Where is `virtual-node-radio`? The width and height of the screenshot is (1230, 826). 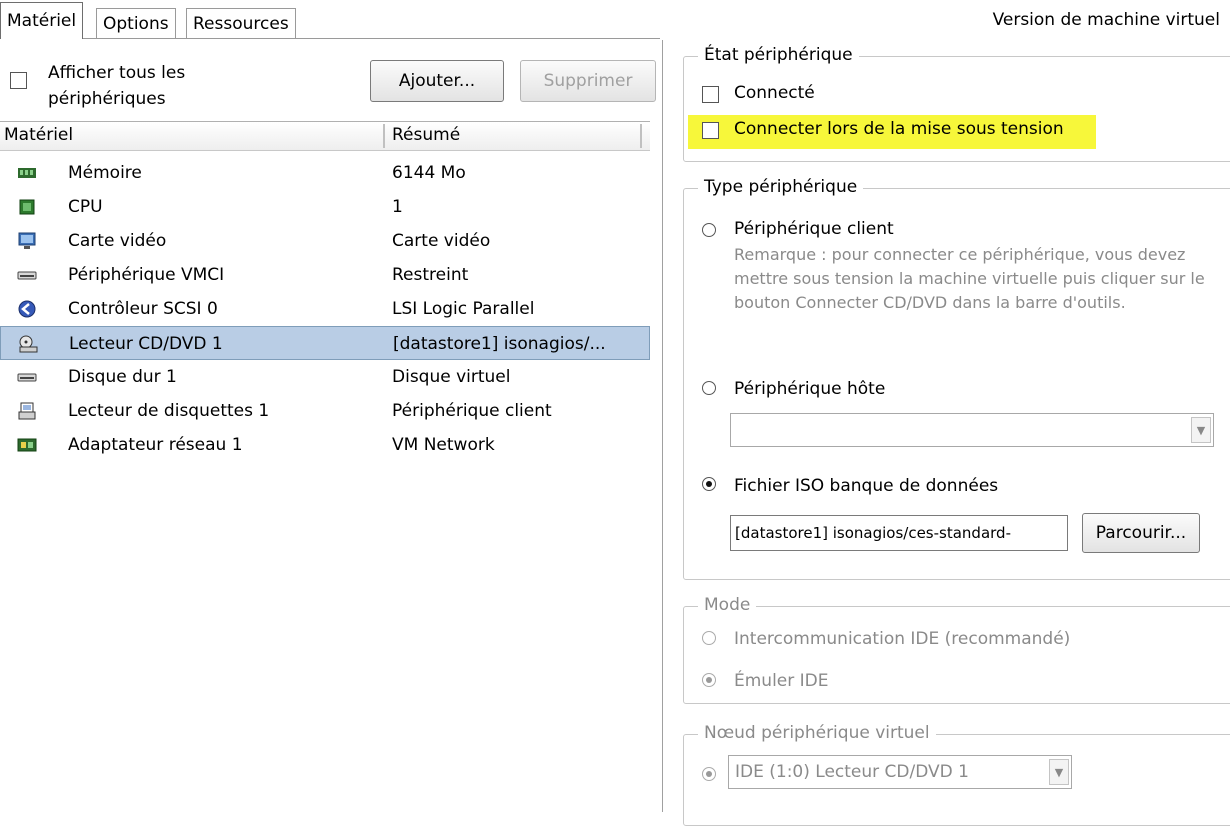 virtual-node-radio is located at coordinates (709, 774).